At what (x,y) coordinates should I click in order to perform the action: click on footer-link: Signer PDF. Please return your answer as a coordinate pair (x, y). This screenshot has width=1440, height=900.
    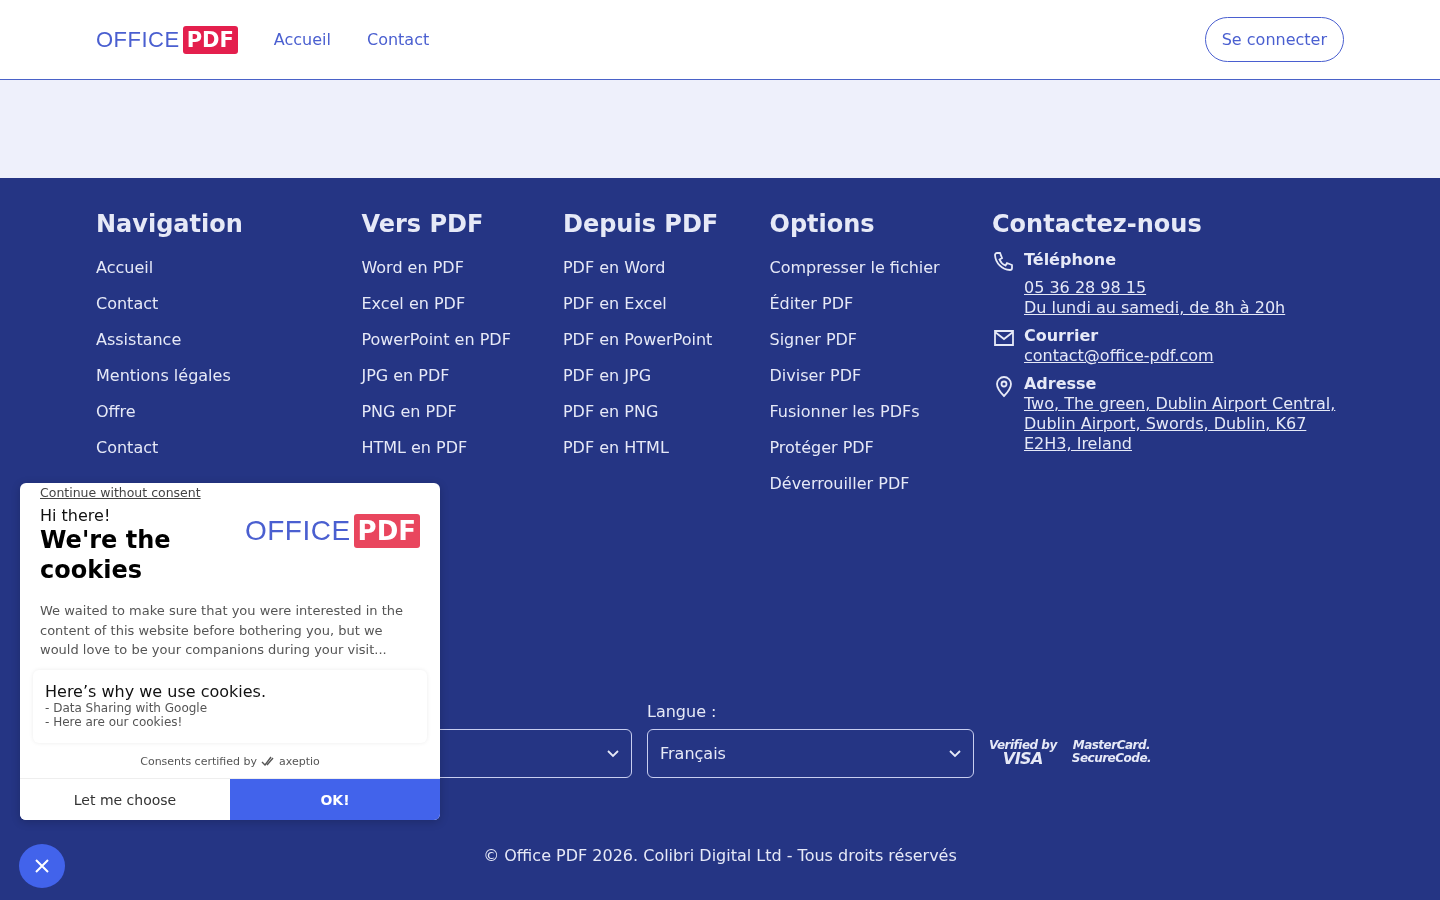
    Looking at the image, I should click on (880, 340).